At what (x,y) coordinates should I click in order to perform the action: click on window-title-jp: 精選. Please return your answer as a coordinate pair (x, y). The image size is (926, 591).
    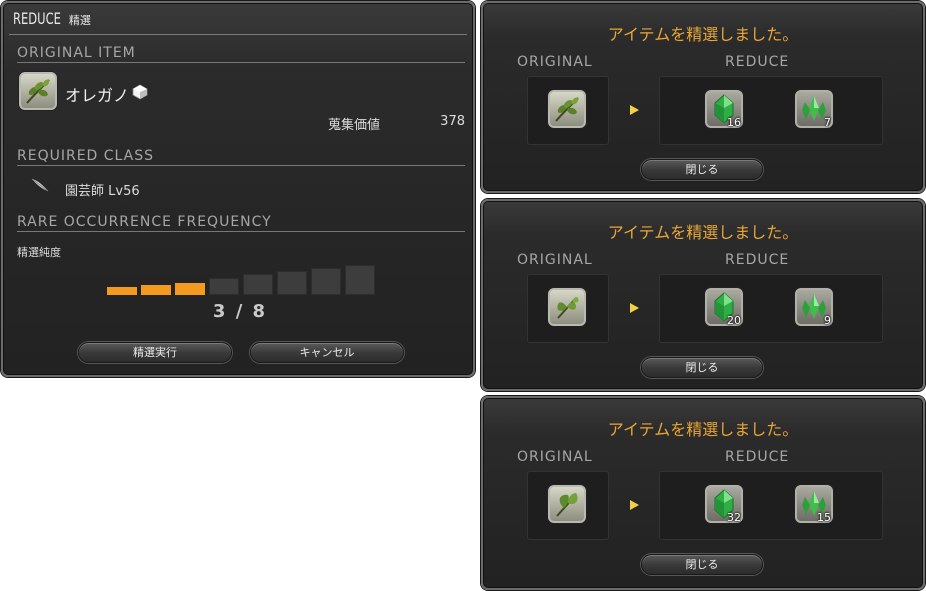
    Looking at the image, I should click on (79, 20).